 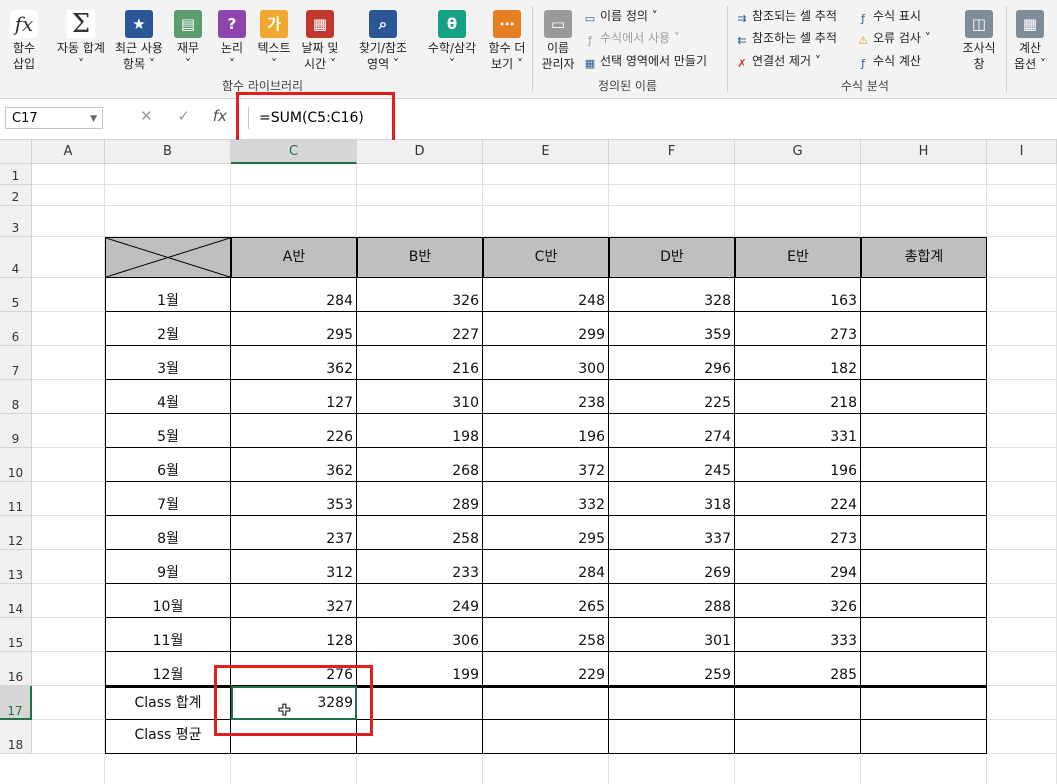 What do you see at coordinates (220, 116) in the screenshot?
I see `insert-function-icon: fx` at bounding box center [220, 116].